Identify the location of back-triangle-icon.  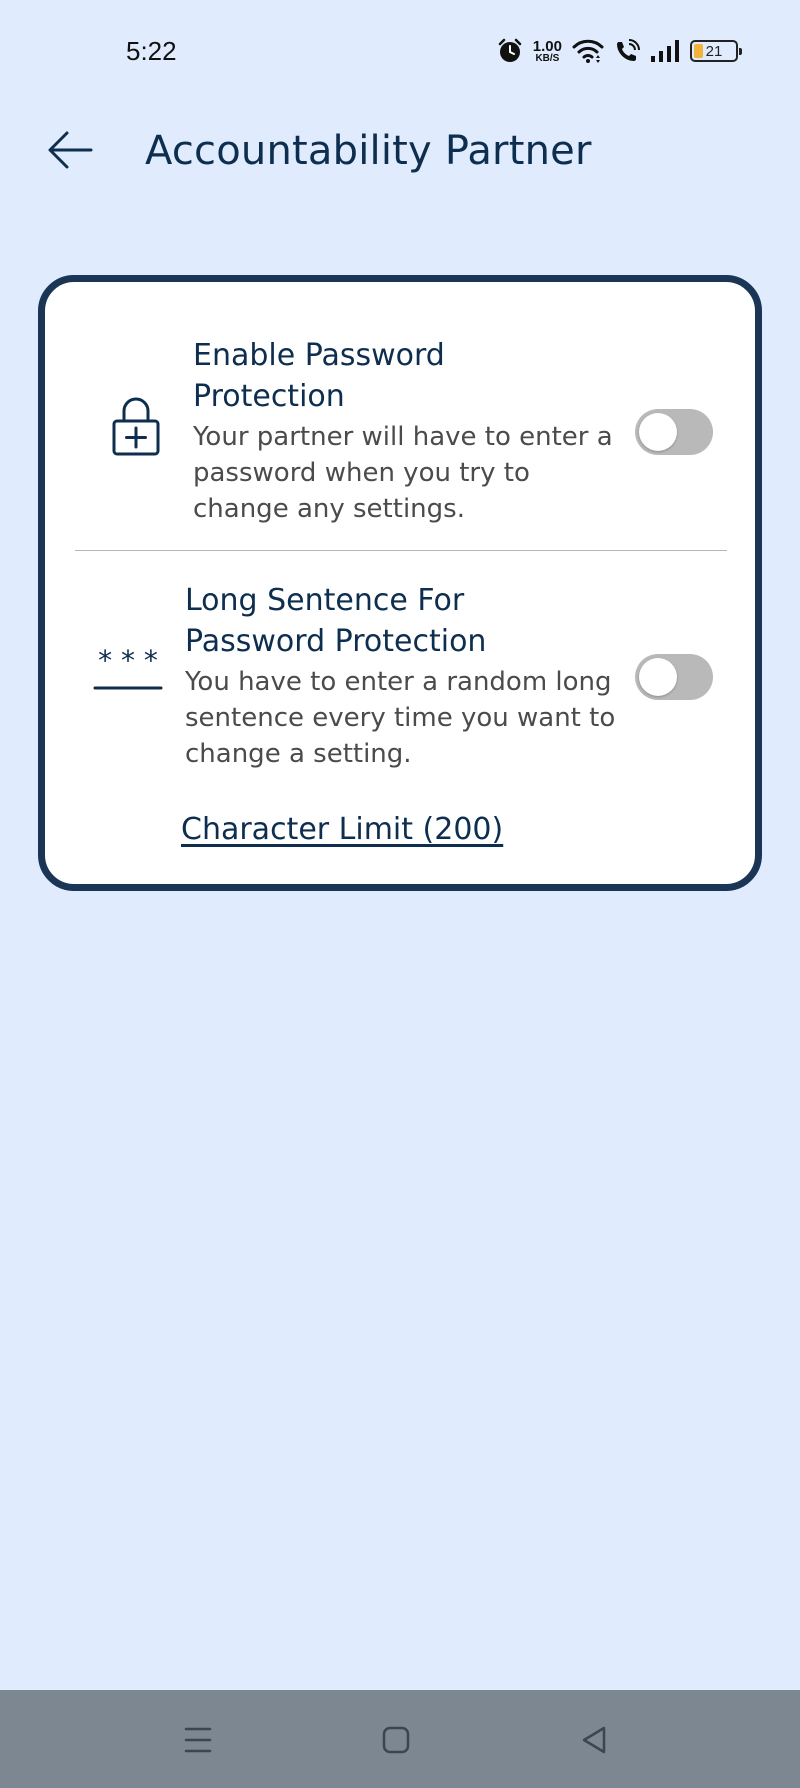
(594, 1740).